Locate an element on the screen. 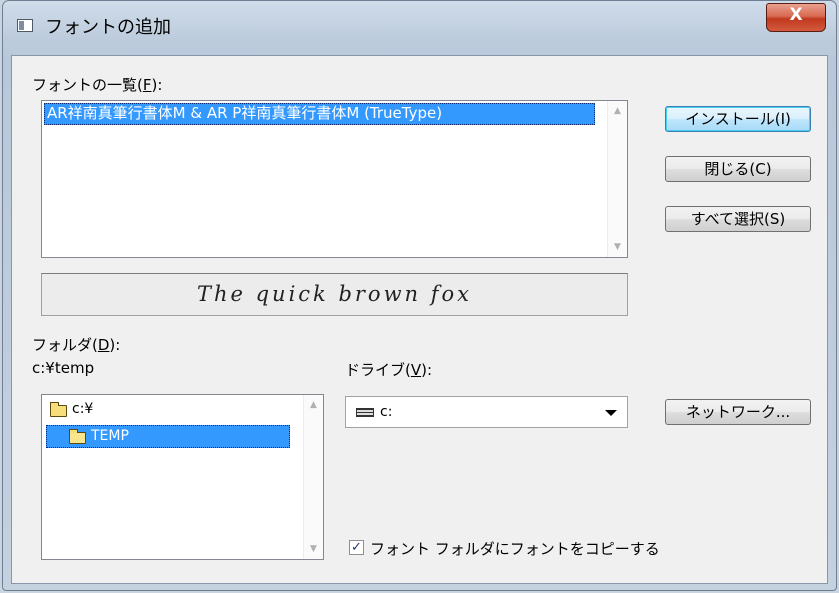 This screenshot has height=593, width=839. copy-to-fonts-checkbox: ✓ is located at coordinates (356, 547).